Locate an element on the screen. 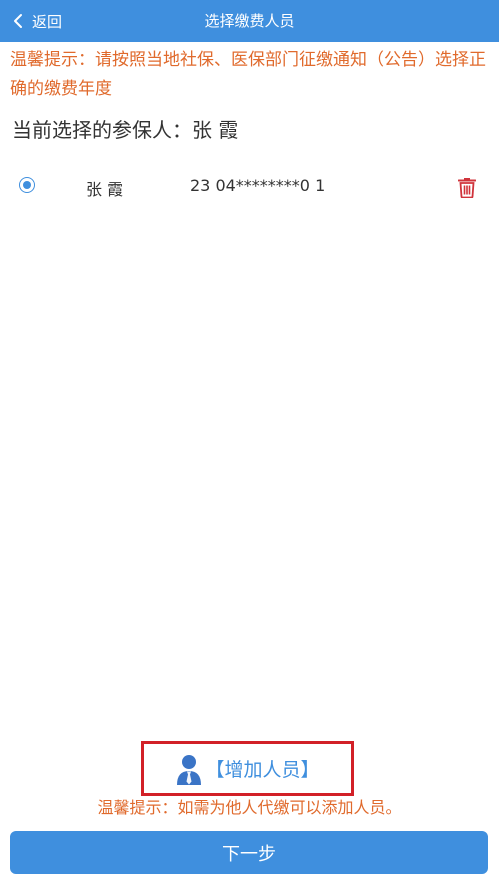  warm-tip: 温馨提示：请按照当地社保、医保部门征缴通知（公告）选择正确的缴费年度 is located at coordinates (248, 74).